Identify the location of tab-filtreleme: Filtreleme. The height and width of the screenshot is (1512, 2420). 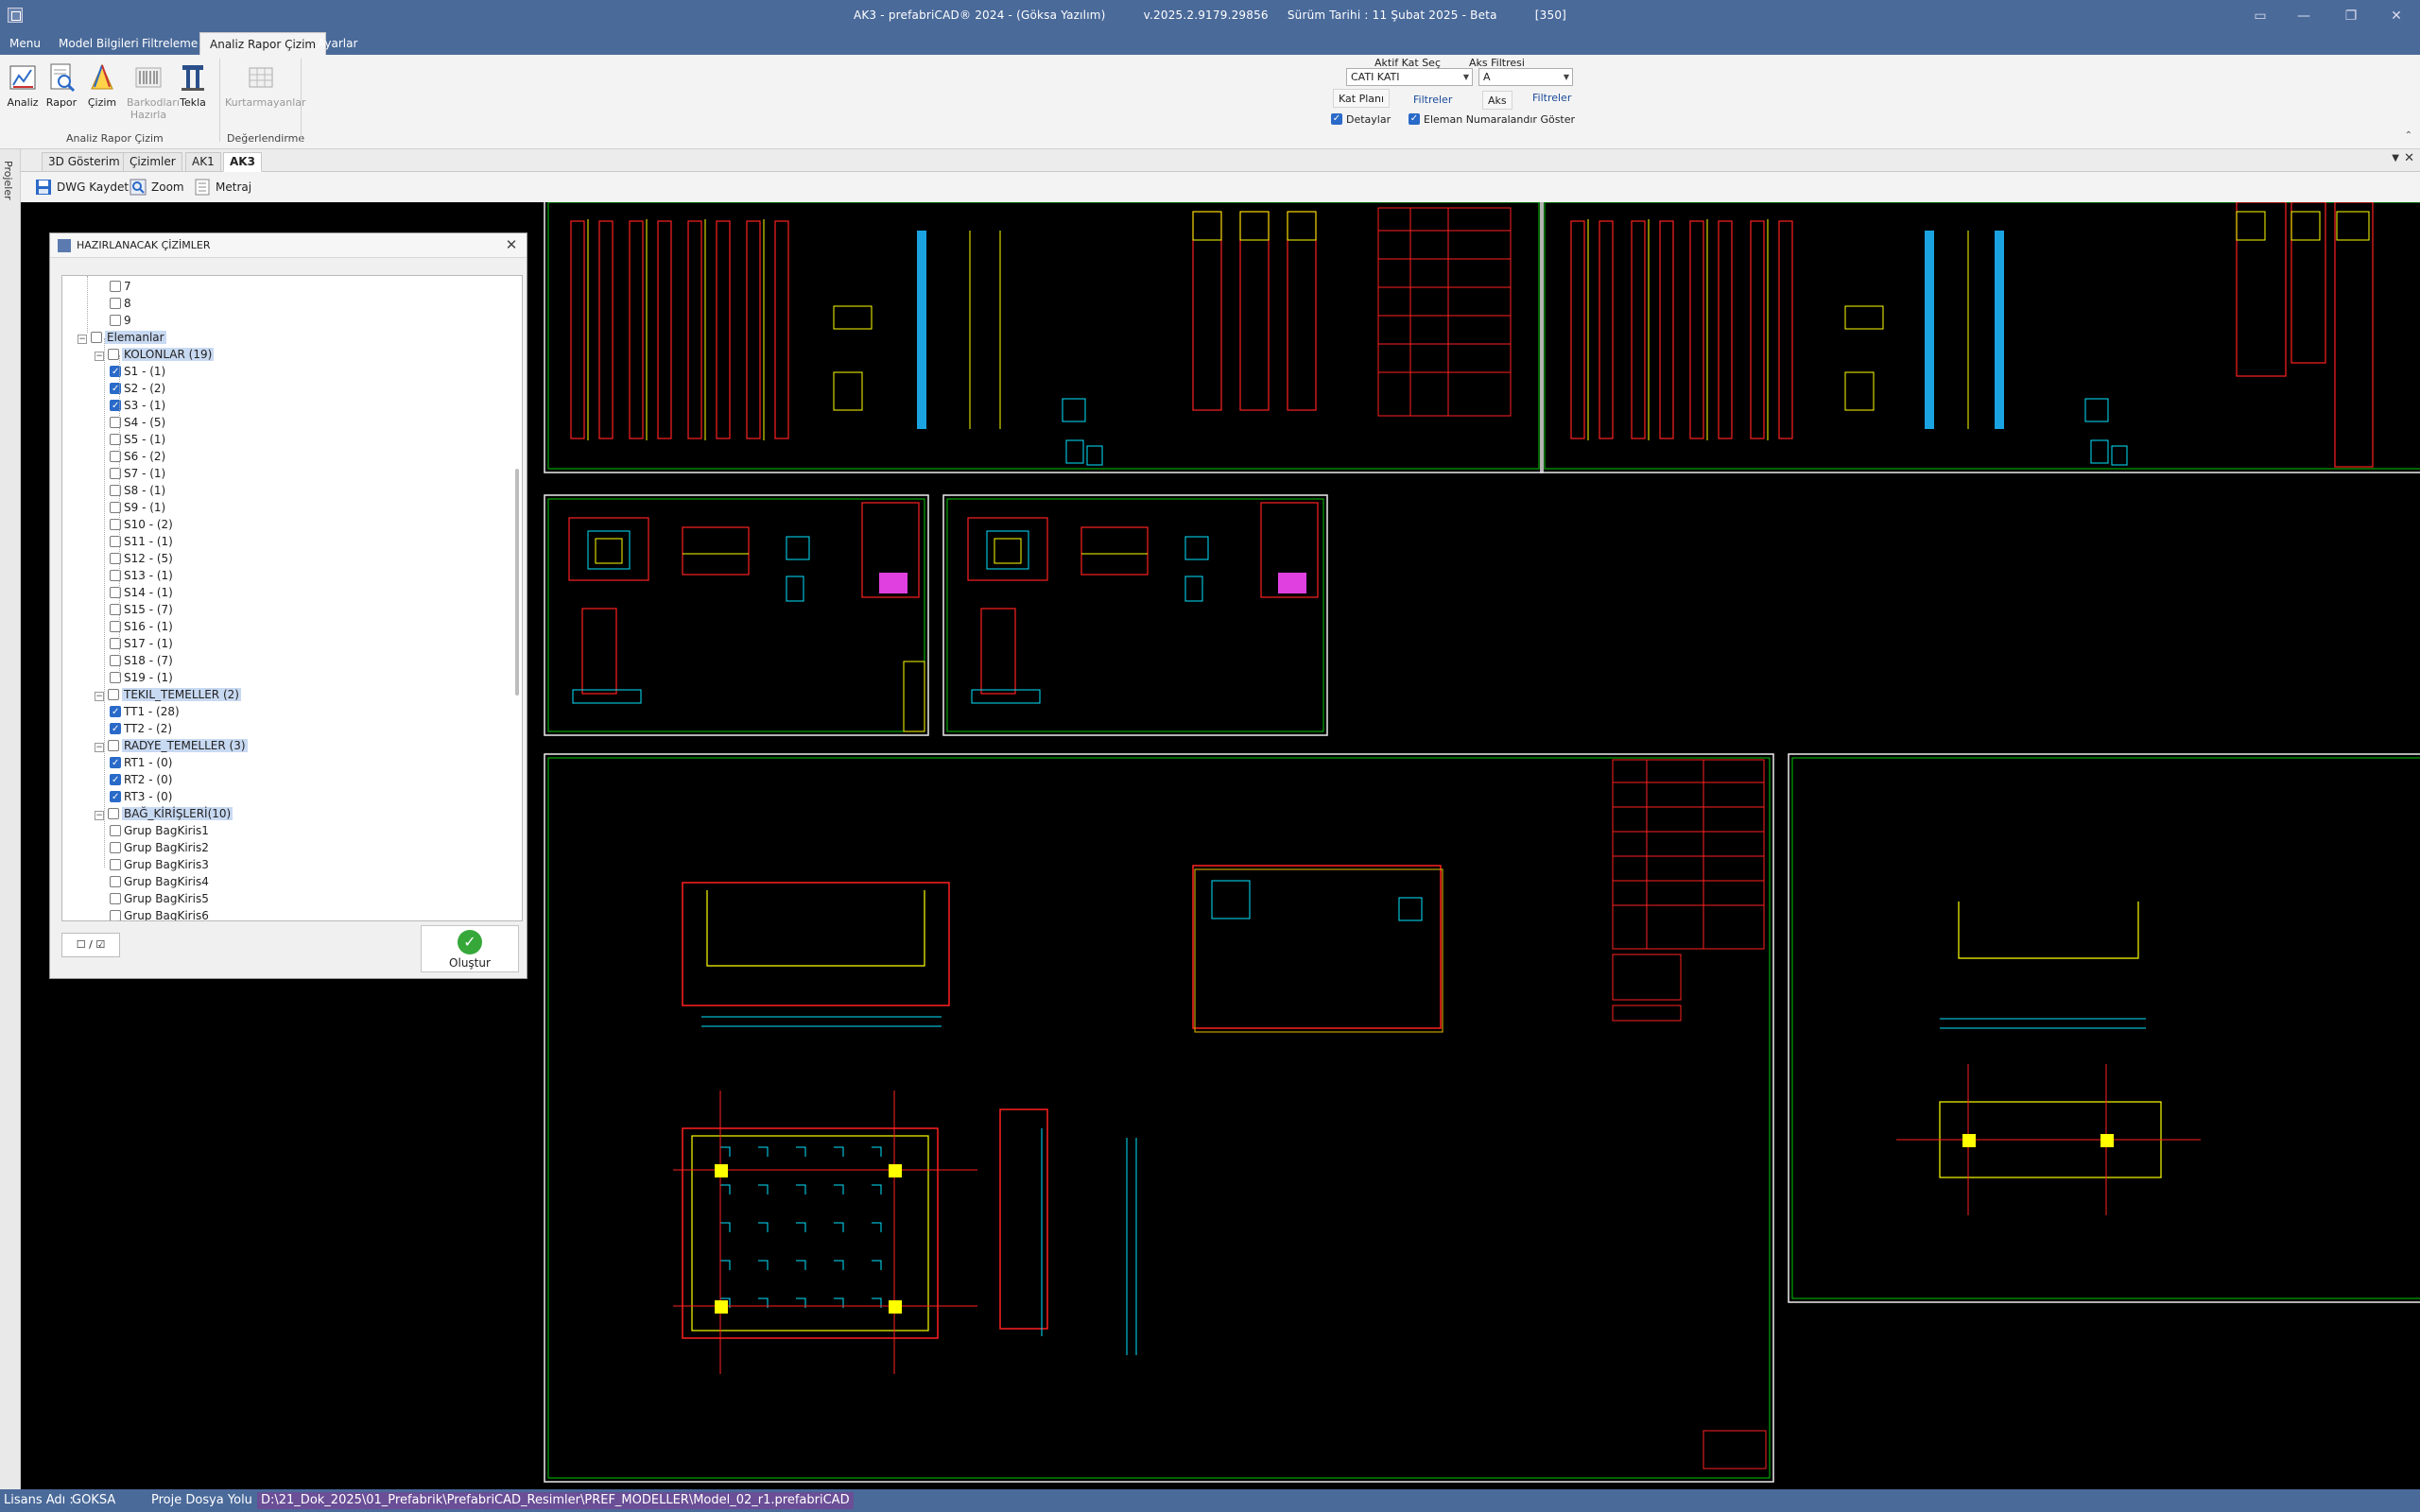
(169, 43).